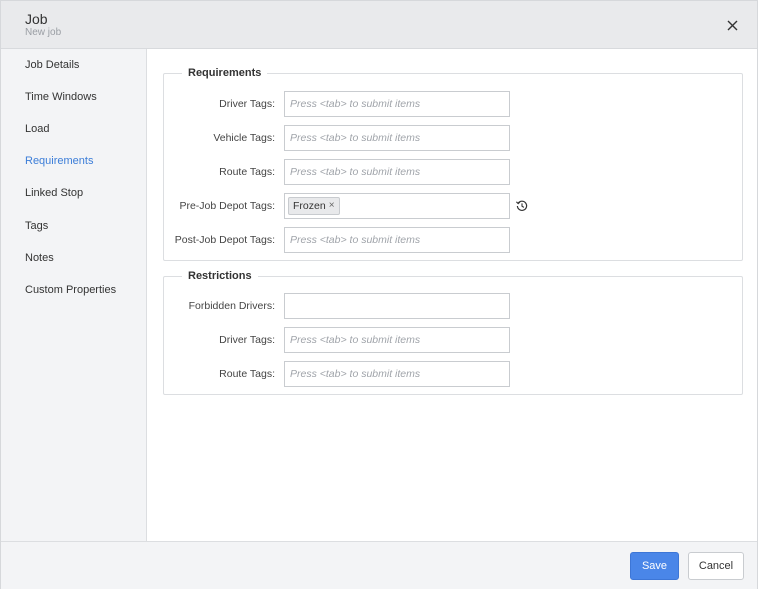 This screenshot has height=589, width=758. Describe the element at coordinates (397, 104) in the screenshot. I see `req-driver-tags-input: Press <tab> to submit items` at that location.